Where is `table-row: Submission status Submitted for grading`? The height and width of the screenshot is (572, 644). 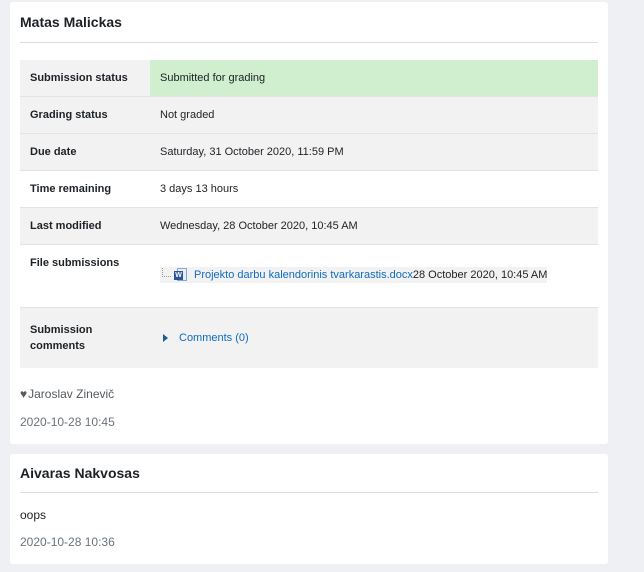
table-row: Submission status Submitted for grading is located at coordinates (309, 78).